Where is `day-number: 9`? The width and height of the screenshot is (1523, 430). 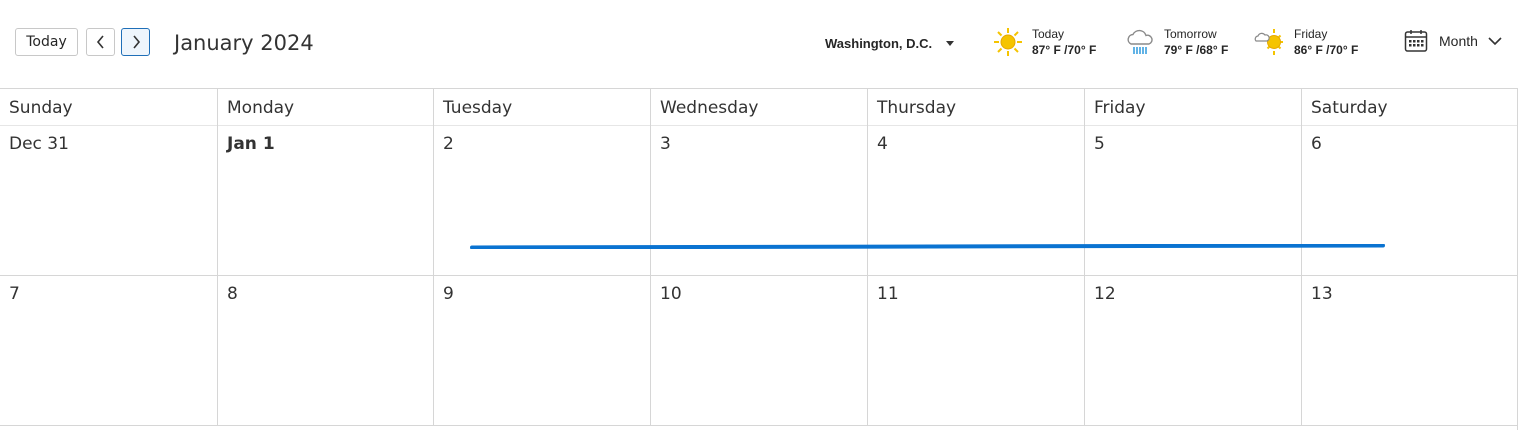
day-number: 9 is located at coordinates (448, 294).